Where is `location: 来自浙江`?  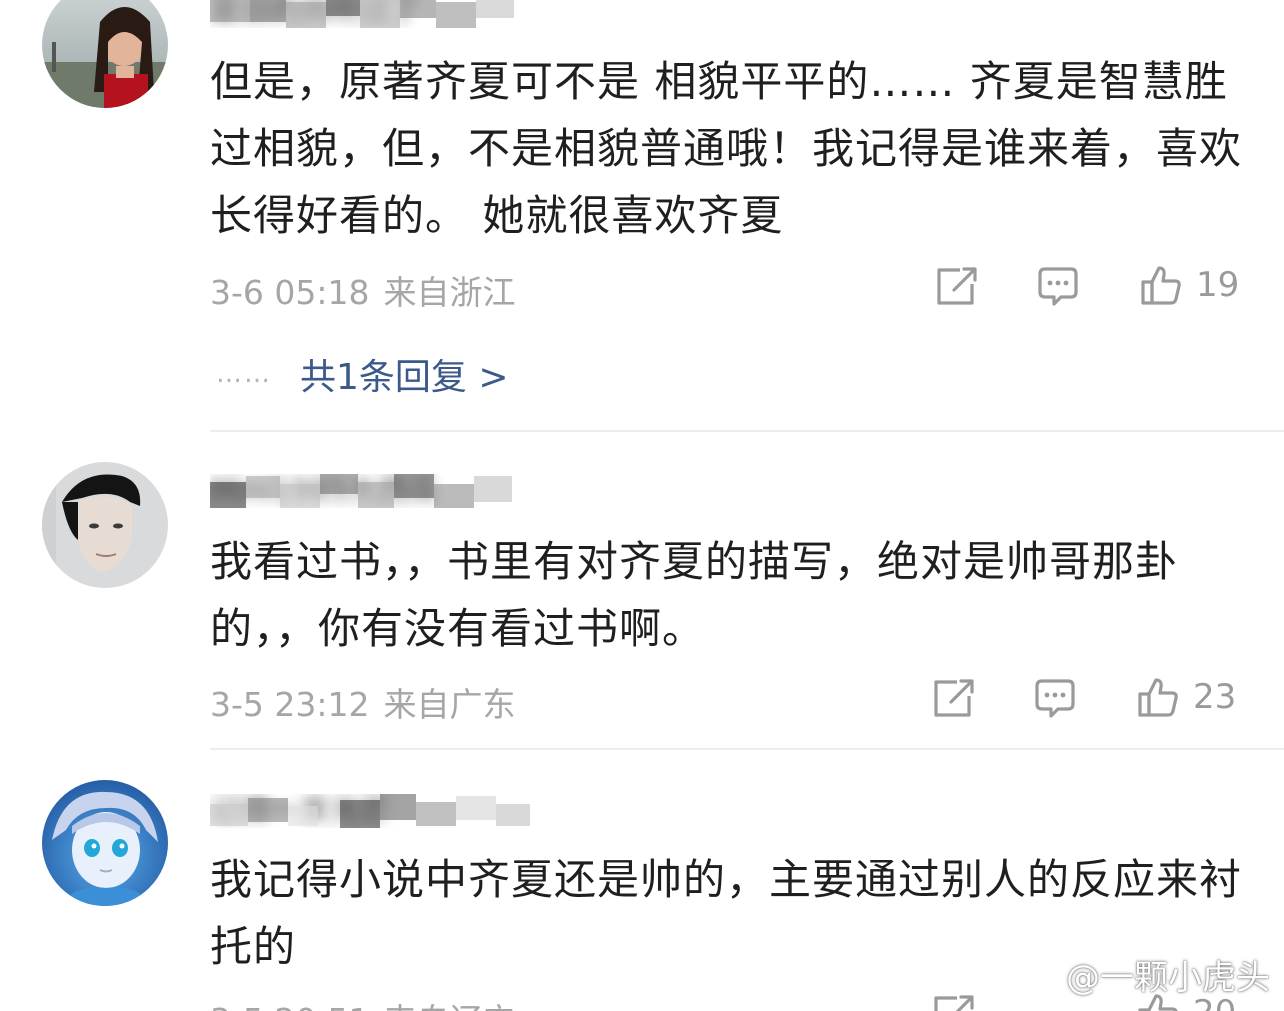
location: 来自浙江 is located at coordinates (449, 292).